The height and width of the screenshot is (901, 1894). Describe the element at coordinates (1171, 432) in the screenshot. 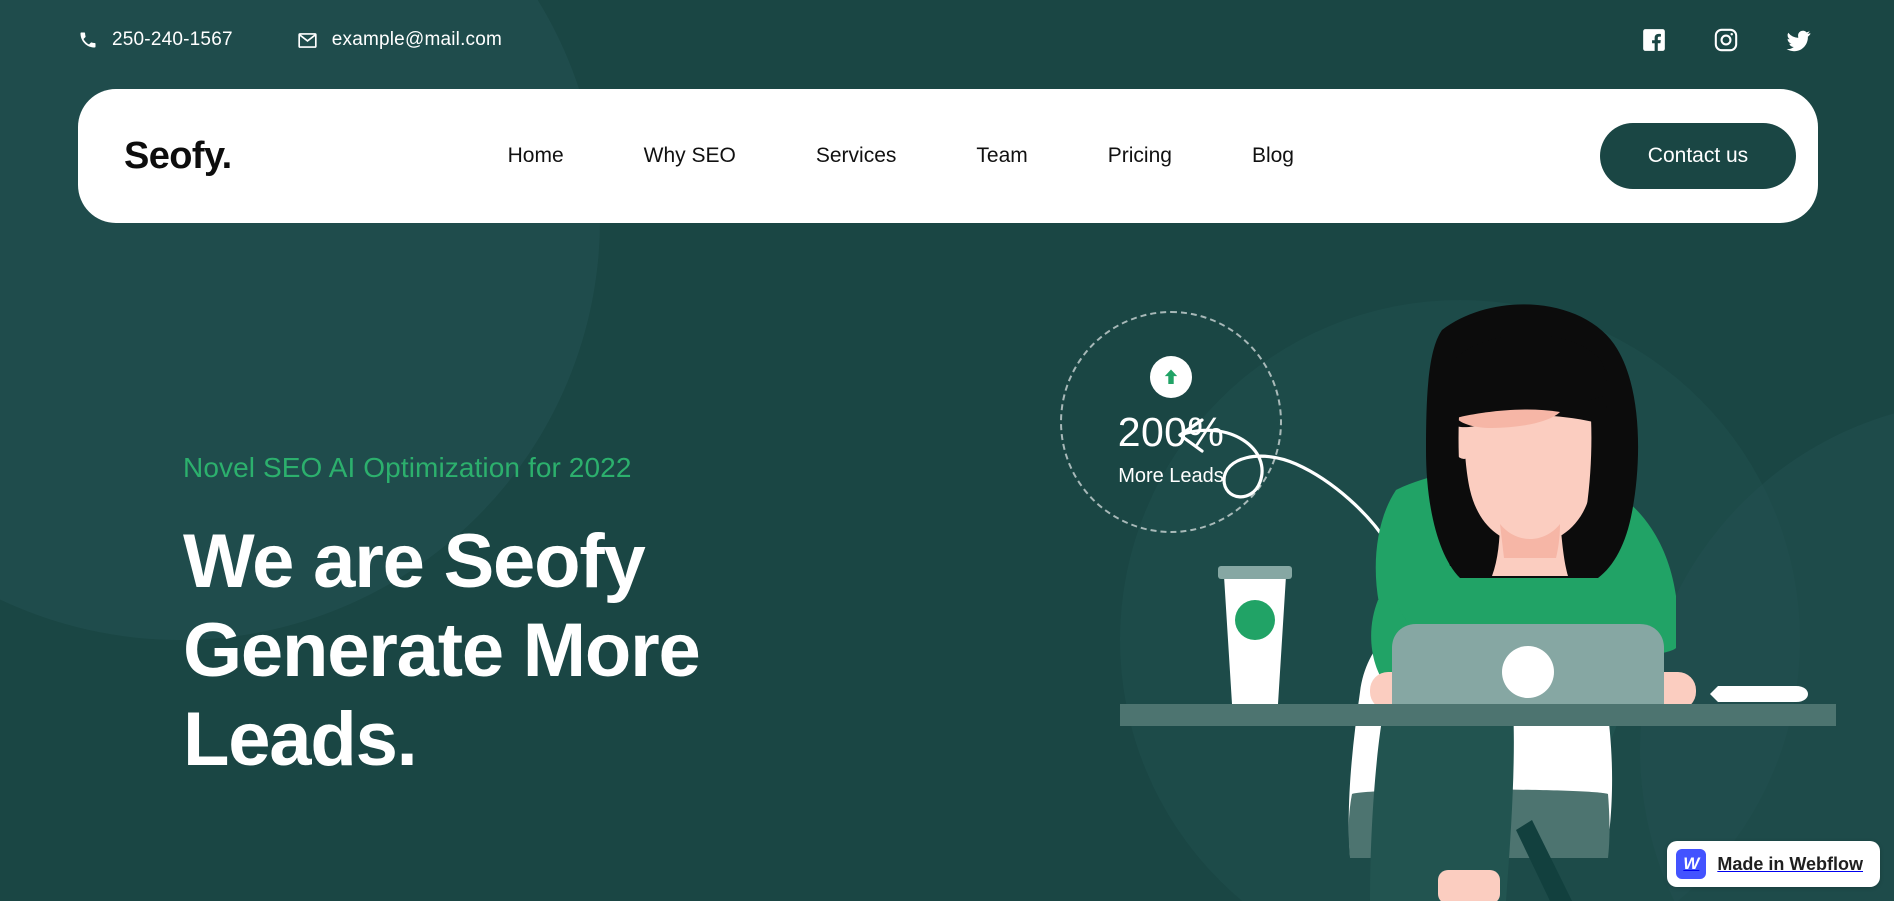

I see `stat-value: 200%` at that location.